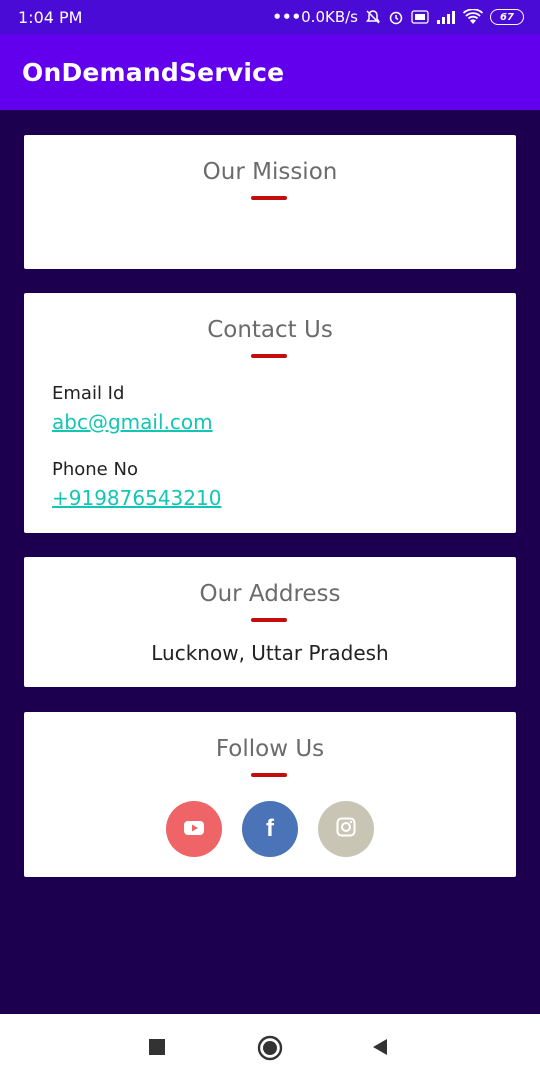 Image resolution: width=540 pixels, height=1080 pixels. I want to click on mute-bell-icon, so click(373, 17).